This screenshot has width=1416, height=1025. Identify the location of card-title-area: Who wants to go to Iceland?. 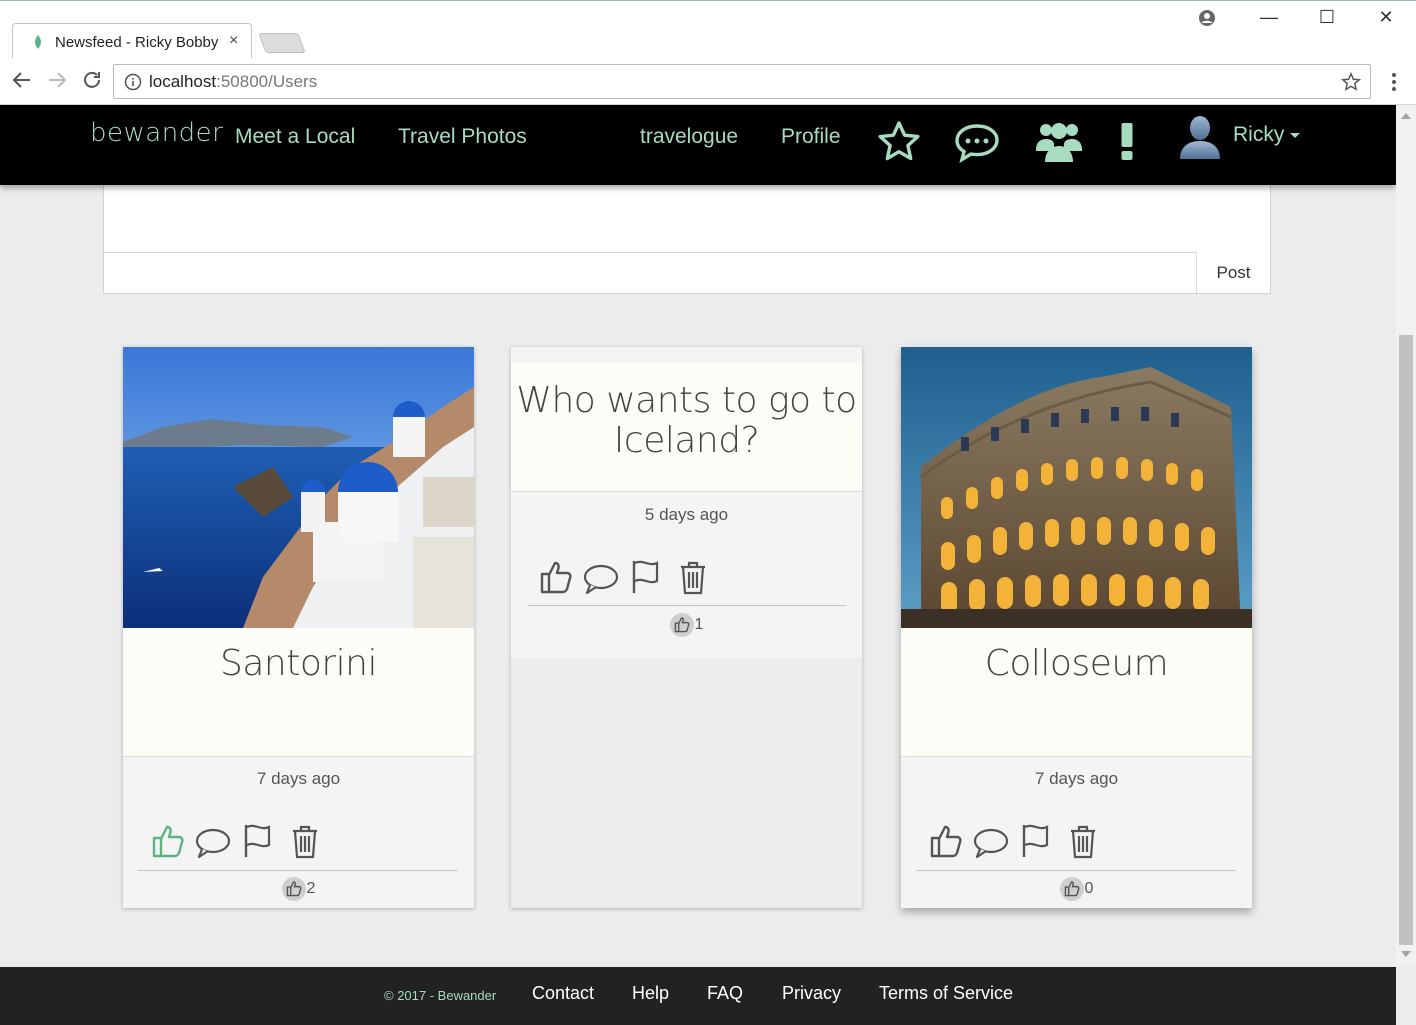
(686, 427).